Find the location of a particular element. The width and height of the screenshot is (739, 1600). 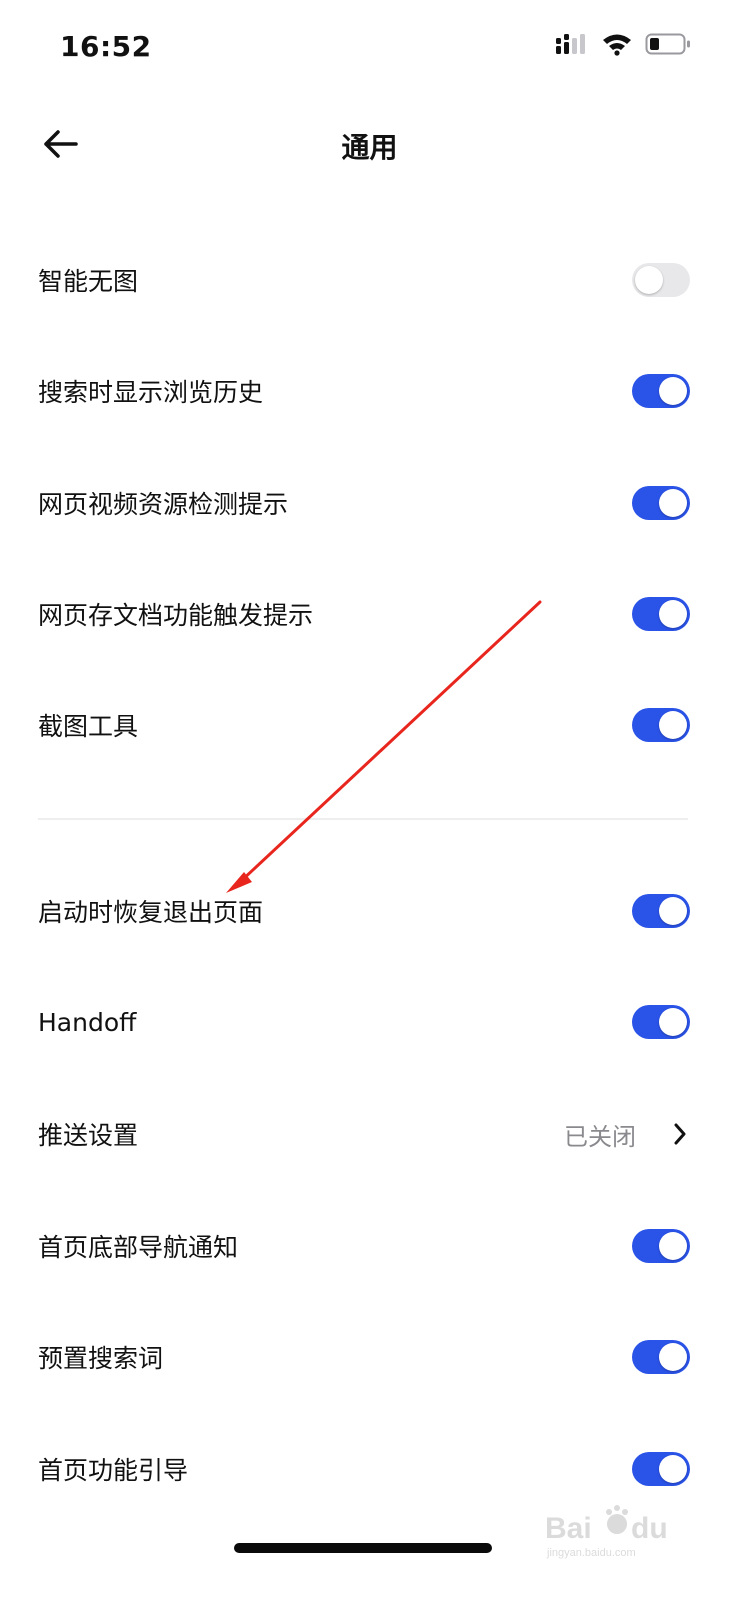

svg-text: du is located at coordinates (649, 1528).